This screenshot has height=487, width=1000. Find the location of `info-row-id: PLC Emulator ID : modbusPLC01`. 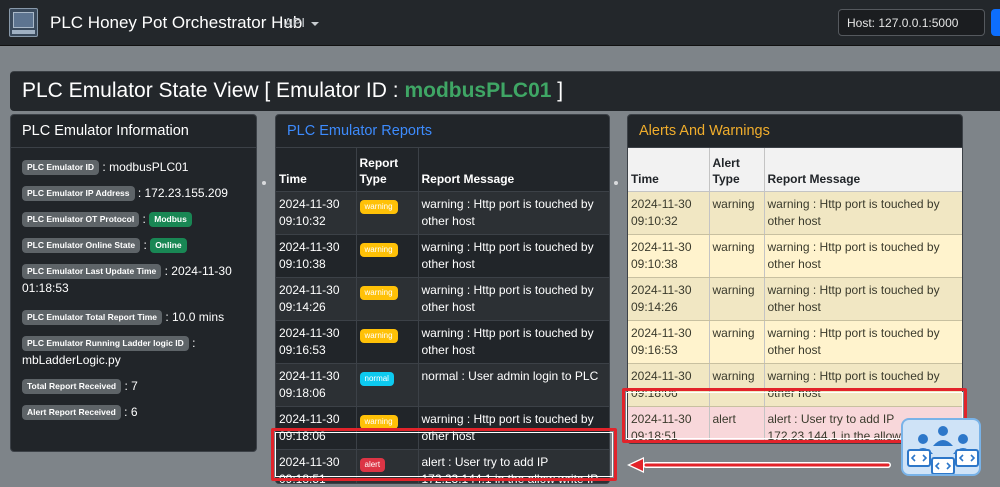

info-row-id: PLC Emulator ID : modbusPLC01 is located at coordinates (133, 167).